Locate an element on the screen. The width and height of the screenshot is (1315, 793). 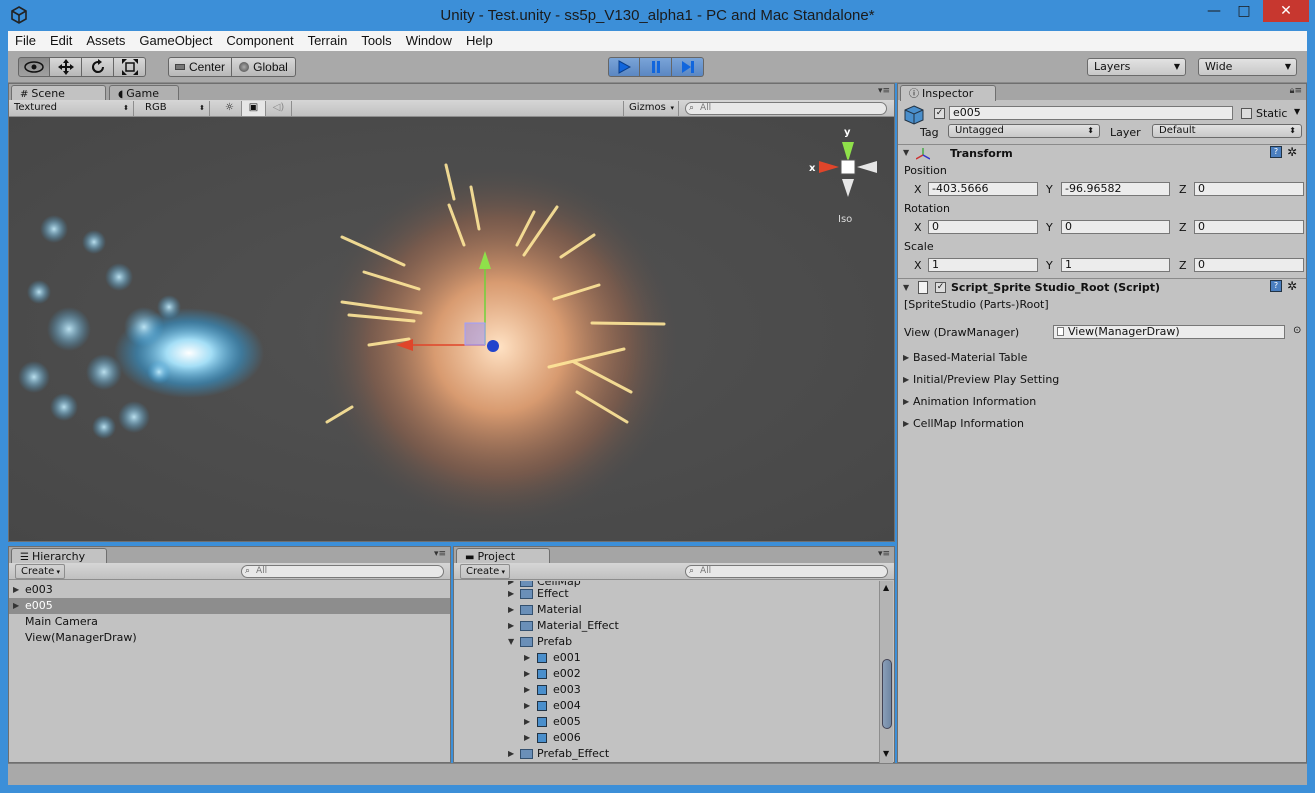
color-mode-dropdown: RGB ⬍ is located at coordinates (175, 108).